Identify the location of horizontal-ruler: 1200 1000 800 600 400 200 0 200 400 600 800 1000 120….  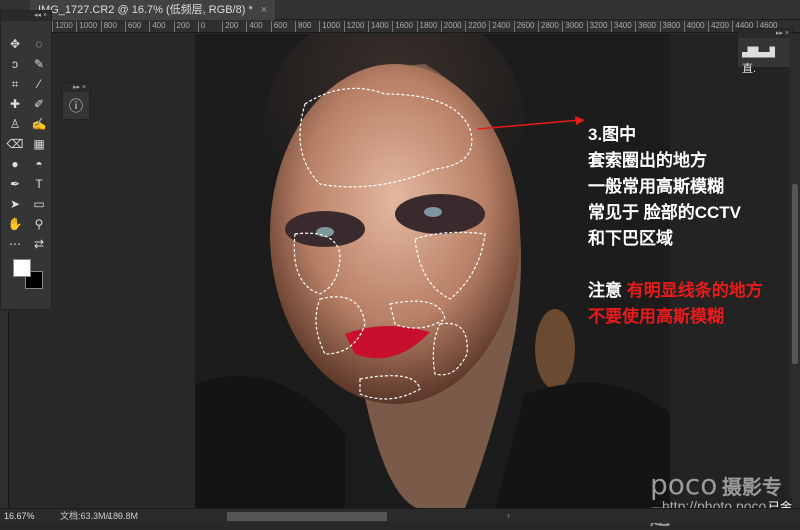
(426, 26).